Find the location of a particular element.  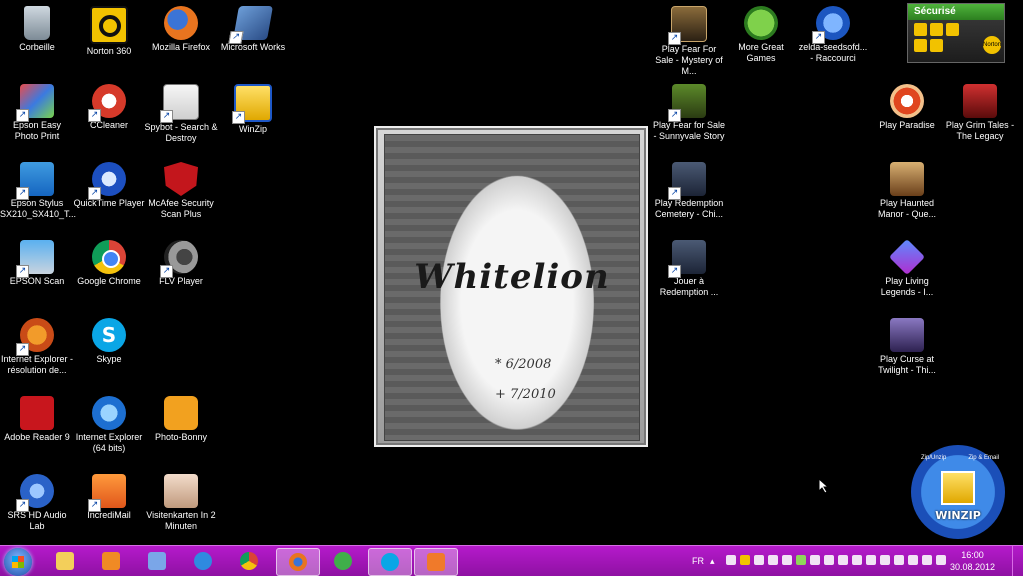

desktop-icon-adobe-reader: Adobe Reader 9 is located at coordinates (37, 417).